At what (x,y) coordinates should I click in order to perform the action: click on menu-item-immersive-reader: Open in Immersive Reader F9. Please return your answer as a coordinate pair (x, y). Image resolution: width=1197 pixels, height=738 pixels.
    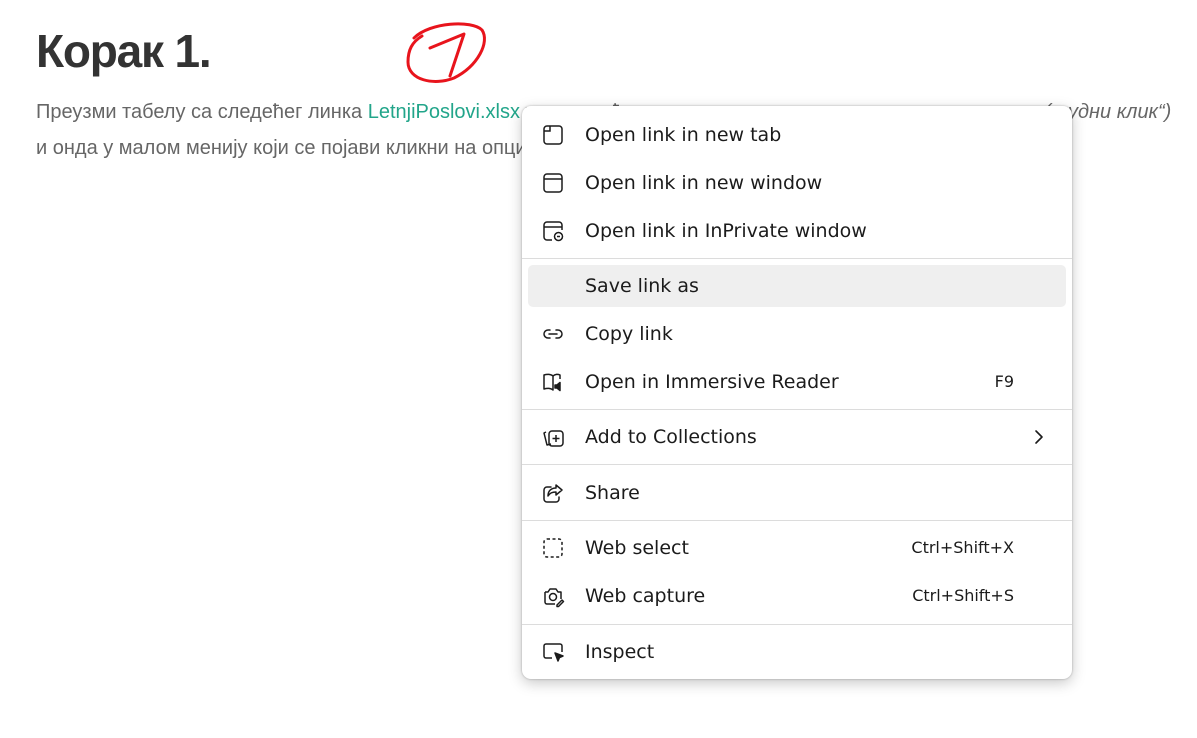
    Looking at the image, I should click on (797, 382).